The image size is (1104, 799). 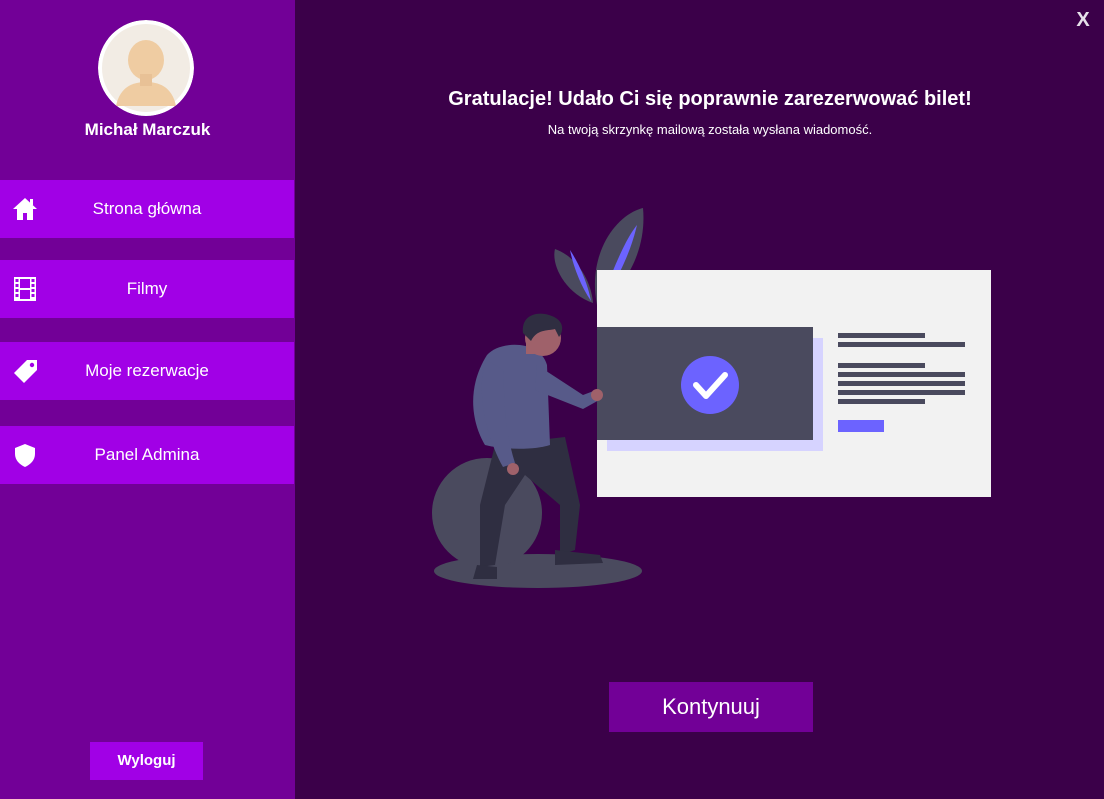 I want to click on sidebar-item-admin-panel: Panel Admina, so click(x=147, y=455).